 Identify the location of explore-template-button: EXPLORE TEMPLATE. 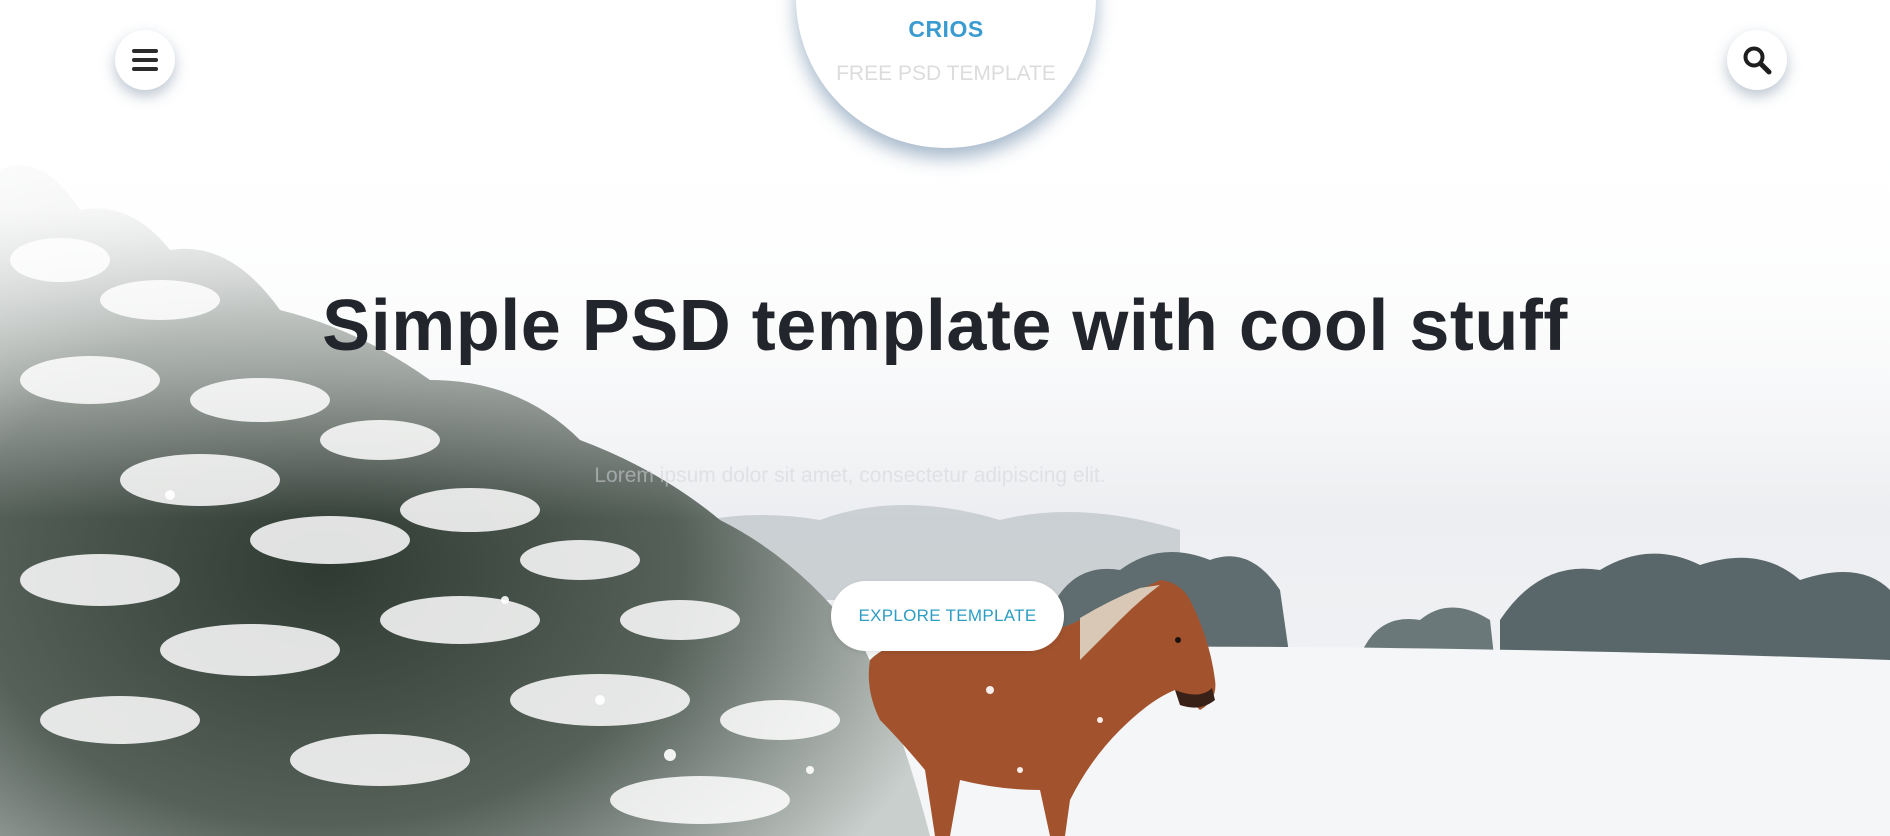
(947, 616).